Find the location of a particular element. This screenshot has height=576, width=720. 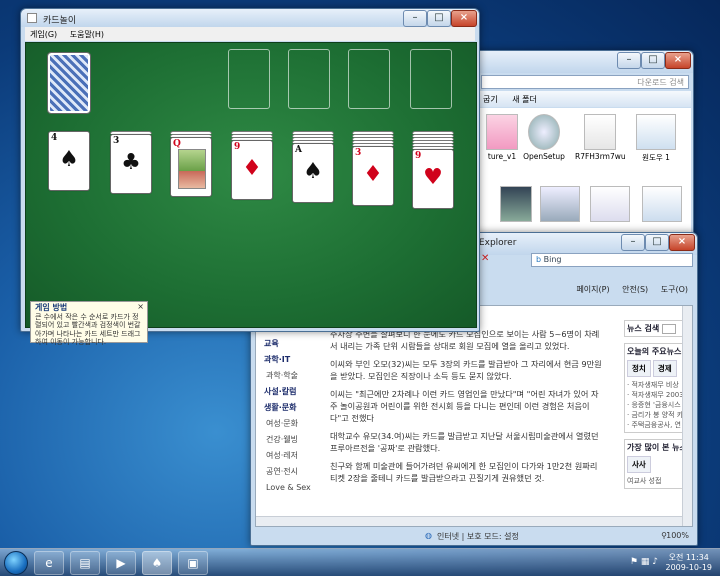

queen-face-art is located at coordinates (192, 169).